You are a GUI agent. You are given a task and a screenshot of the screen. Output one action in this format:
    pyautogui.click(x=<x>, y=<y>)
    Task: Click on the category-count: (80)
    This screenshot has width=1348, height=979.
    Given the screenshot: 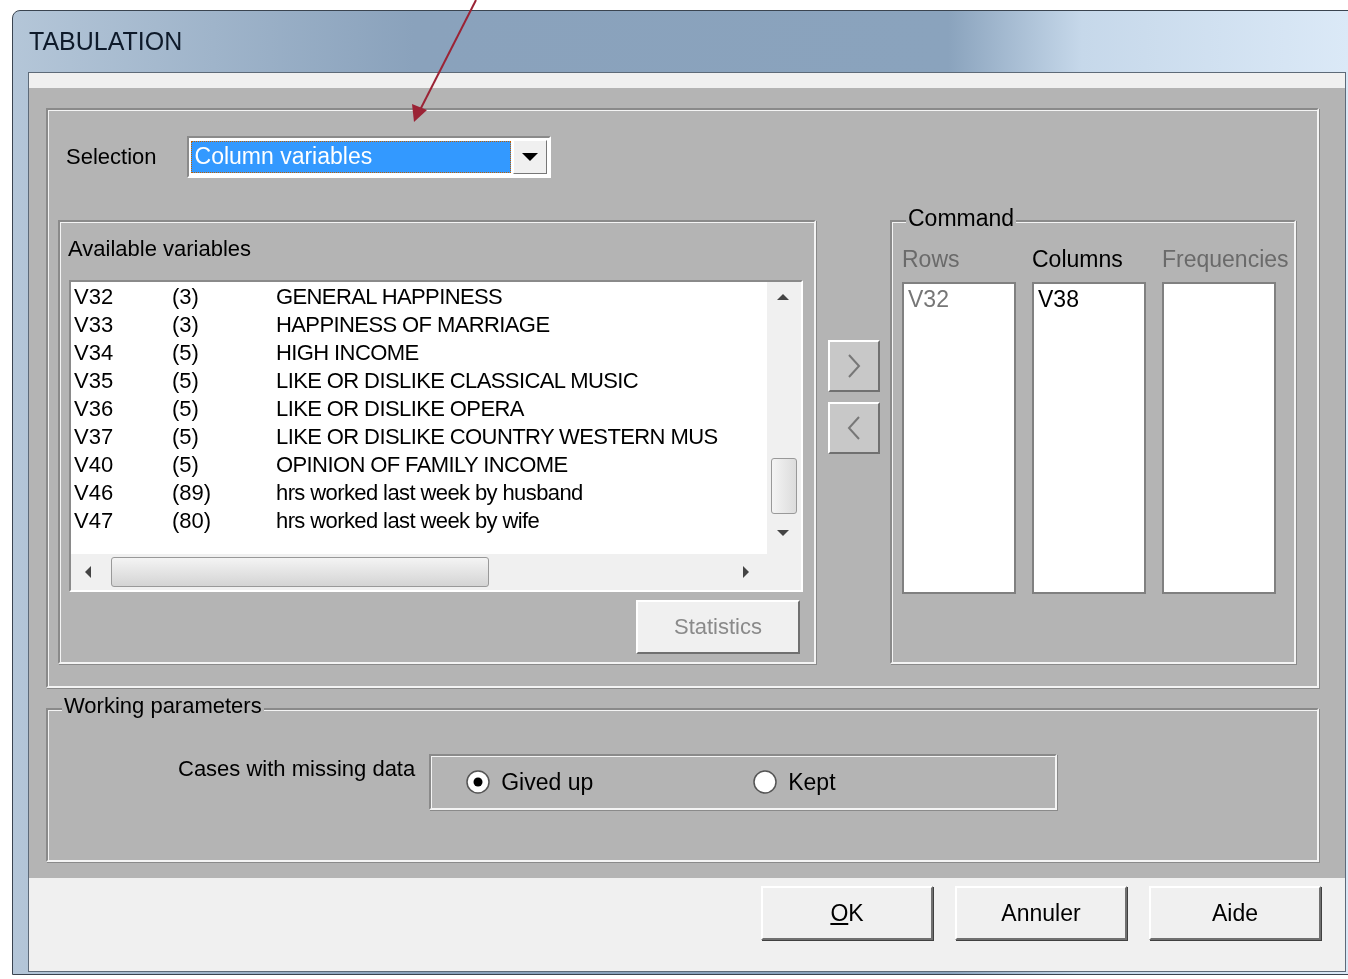 What is the action you would take?
    pyautogui.click(x=192, y=521)
    